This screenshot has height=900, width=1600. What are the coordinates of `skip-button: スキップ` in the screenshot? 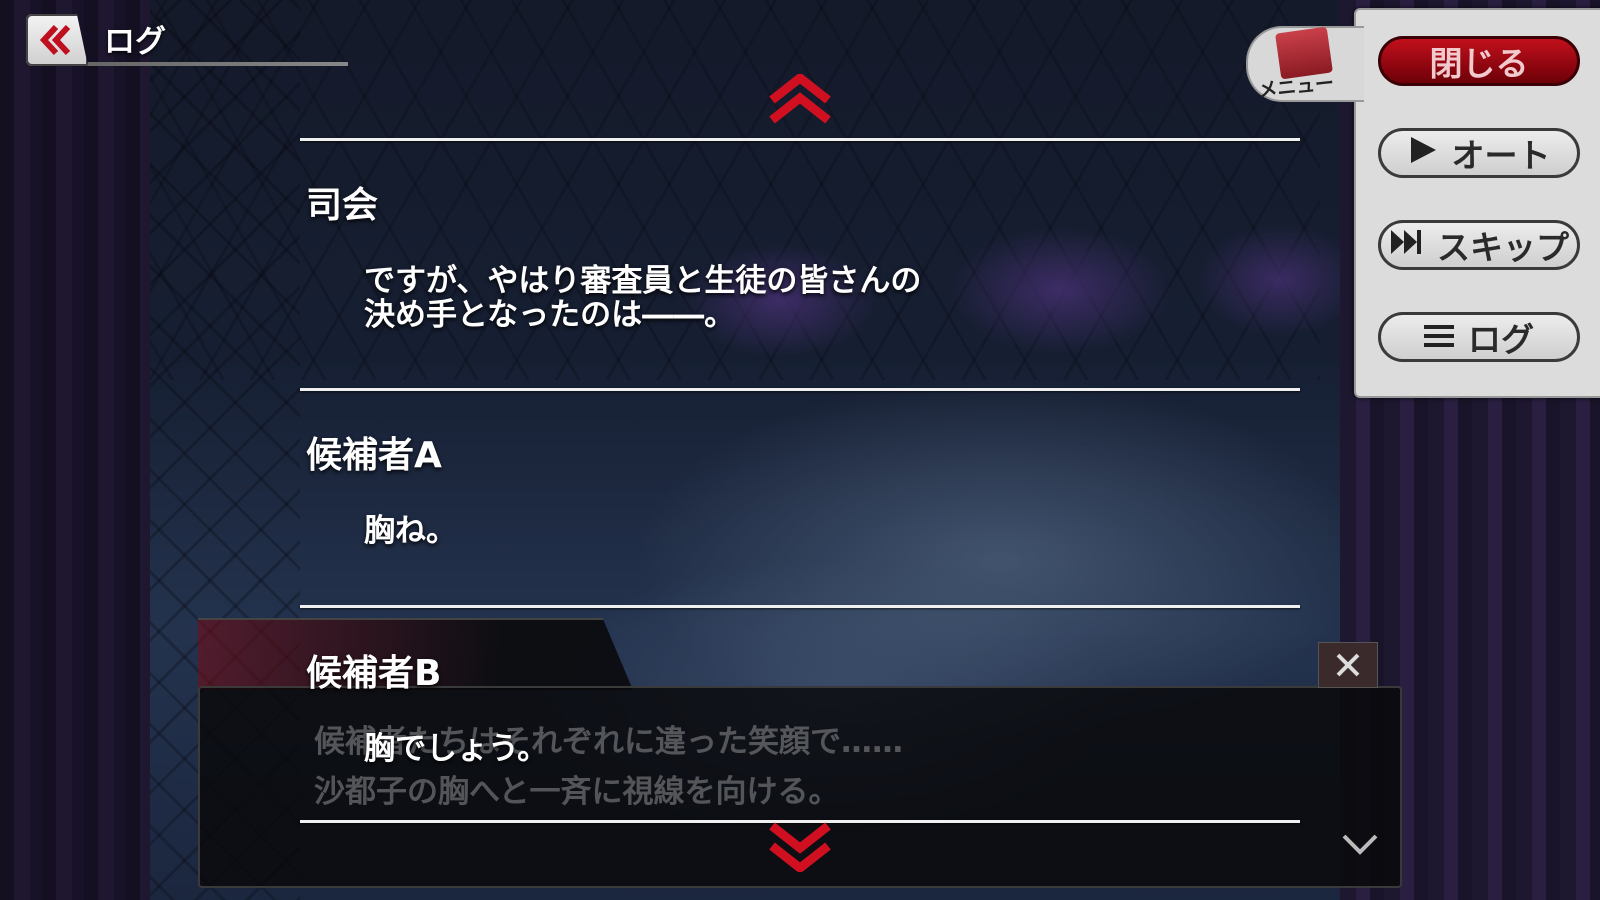 It's located at (1479, 245).